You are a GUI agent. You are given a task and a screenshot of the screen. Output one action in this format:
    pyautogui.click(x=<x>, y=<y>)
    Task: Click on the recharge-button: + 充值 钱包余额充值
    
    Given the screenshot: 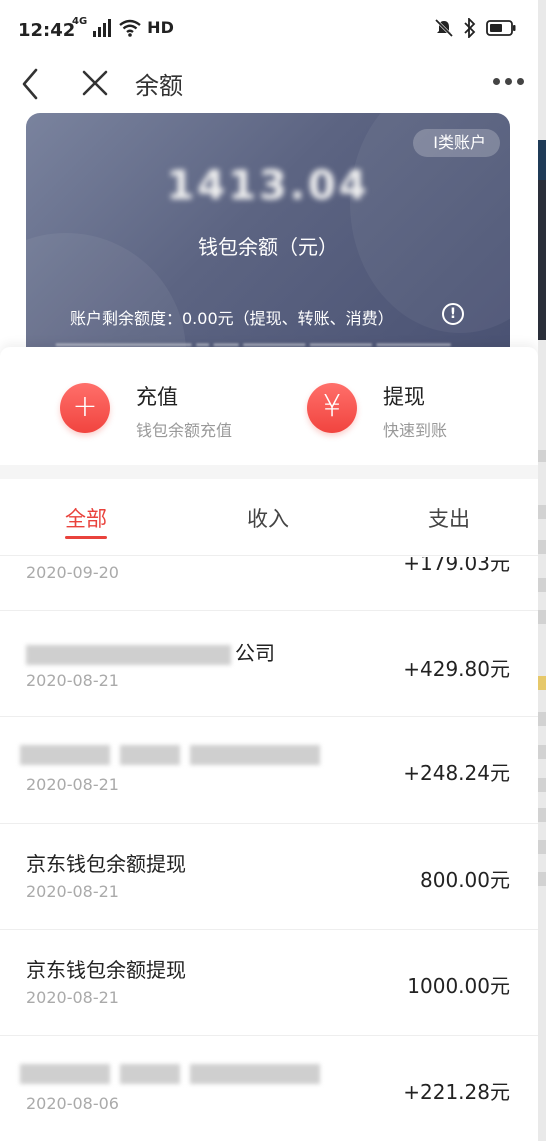 What is the action you would take?
    pyautogui.click(x=146, y=412)
    